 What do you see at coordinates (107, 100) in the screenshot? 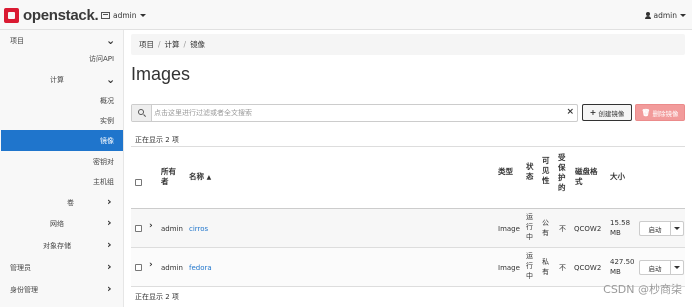
I see `sidebar-item-label: 概况` at bounding box center [107, 100].